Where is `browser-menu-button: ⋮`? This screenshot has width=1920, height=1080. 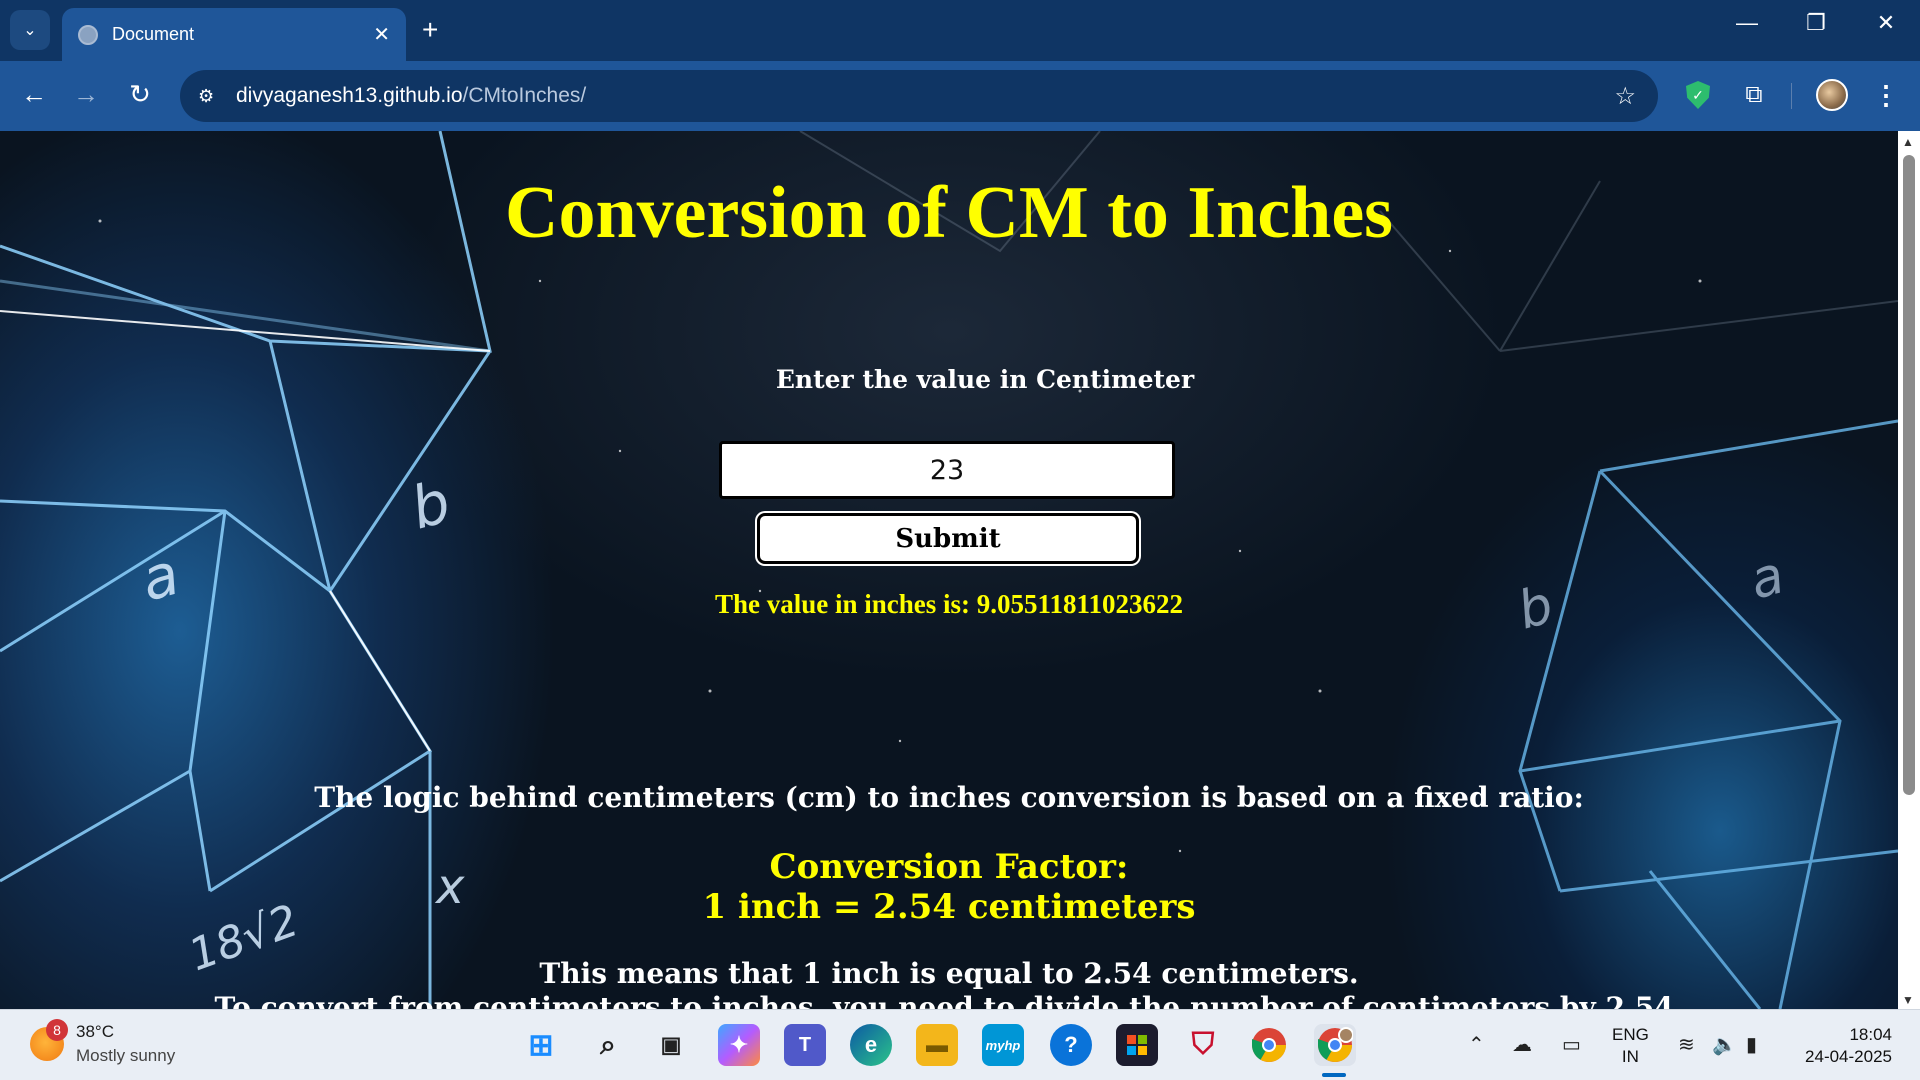 browser-menu-button: ⋮ is located at coordinates (1886, 95).